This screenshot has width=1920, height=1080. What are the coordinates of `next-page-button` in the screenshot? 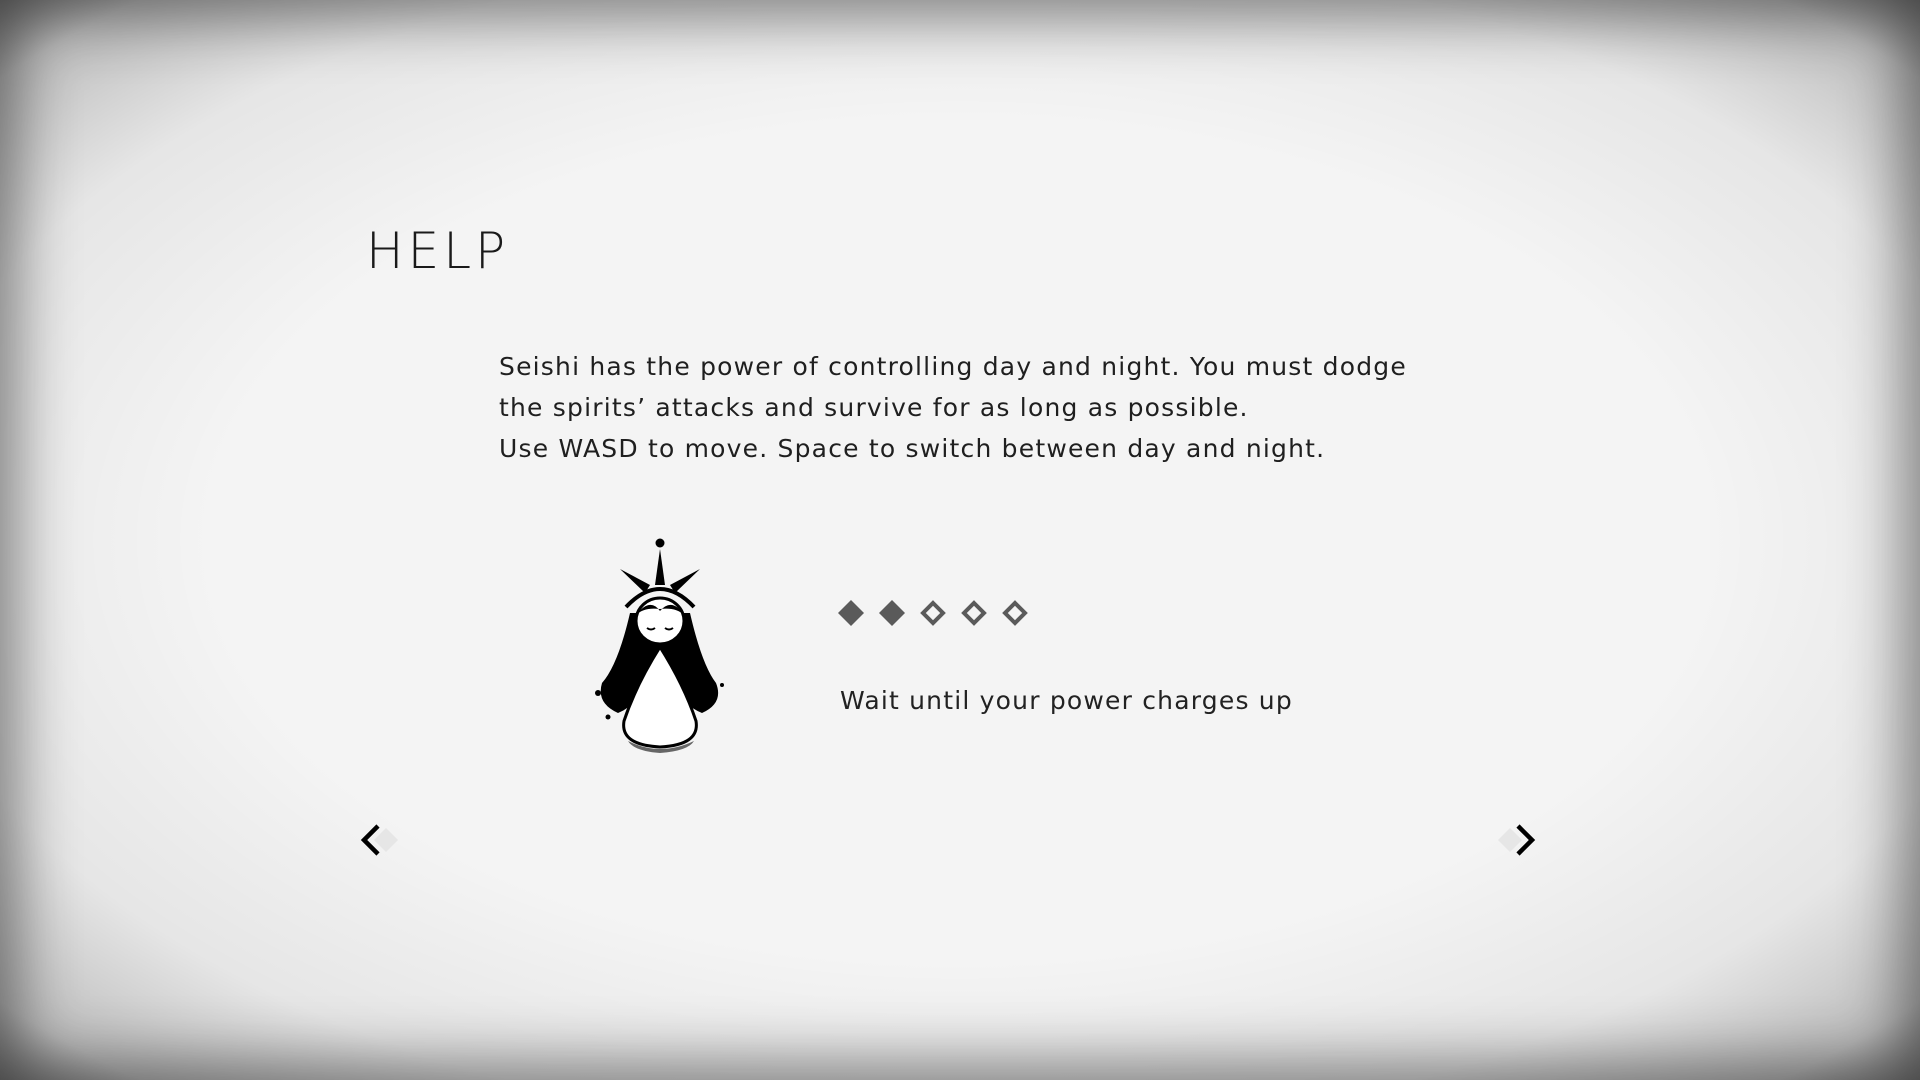 It's located at (1518, 840).